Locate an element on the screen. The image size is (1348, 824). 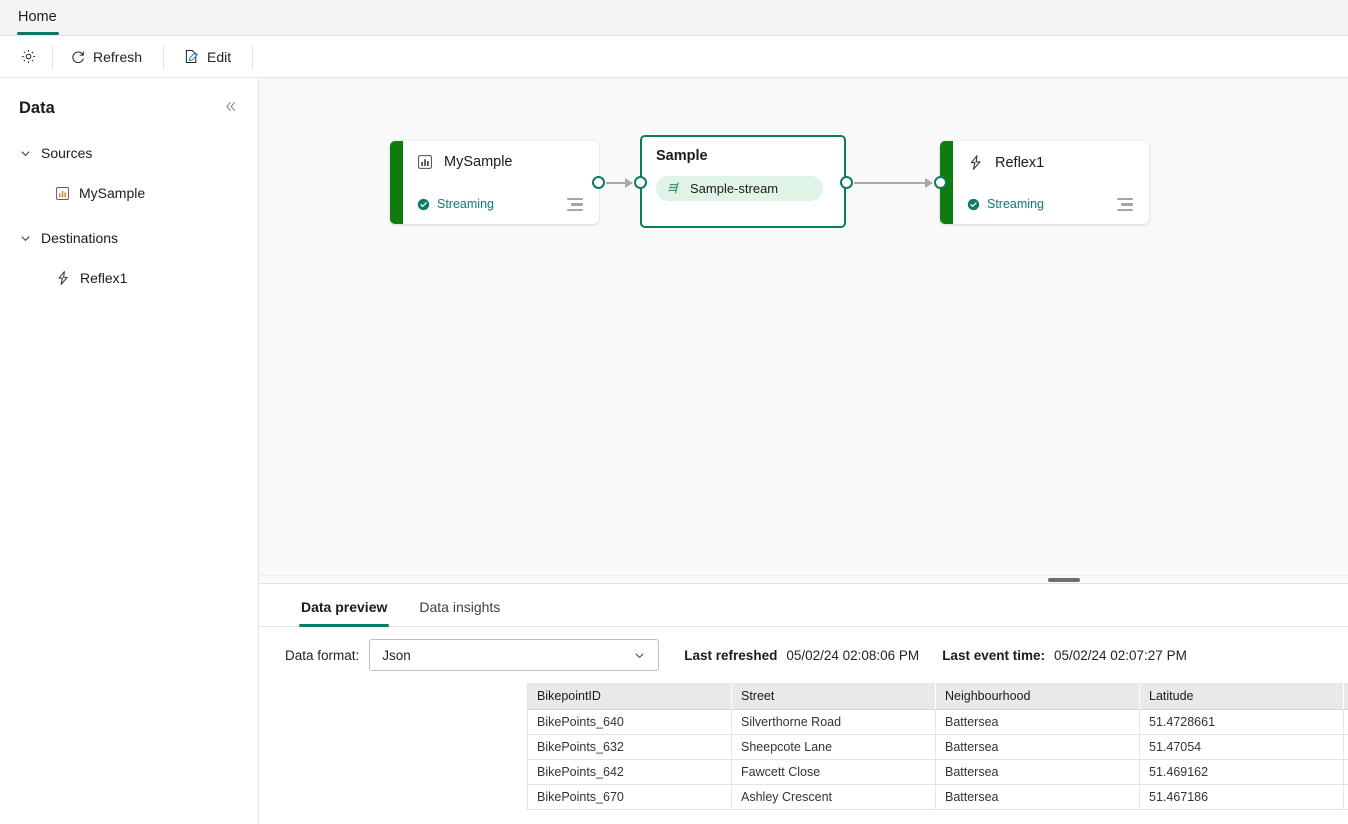
refresh-label: Refresh is located at coordinates (118, 56).